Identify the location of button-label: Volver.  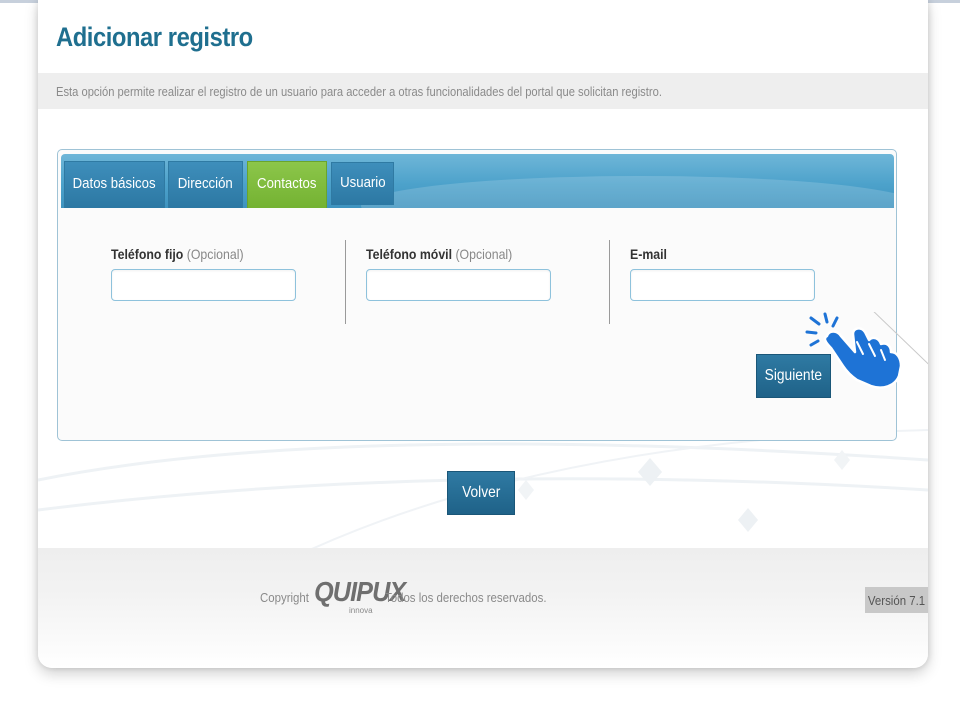
(481, 492).